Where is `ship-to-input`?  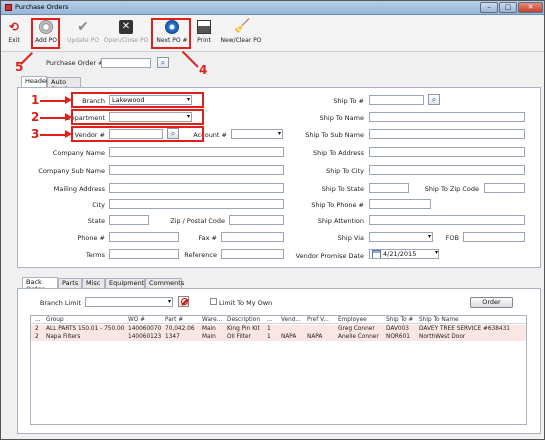
ship-to-input is located at coordinates (396, 100).